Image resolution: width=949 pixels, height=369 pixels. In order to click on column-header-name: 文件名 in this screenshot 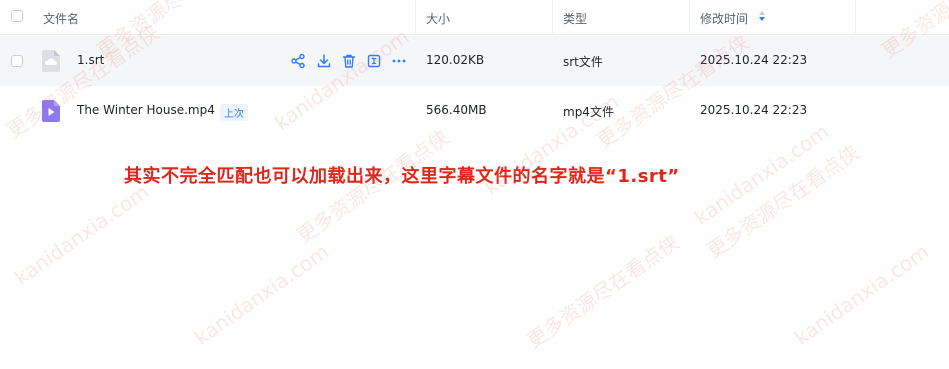, I will do `click(61, 18)`.